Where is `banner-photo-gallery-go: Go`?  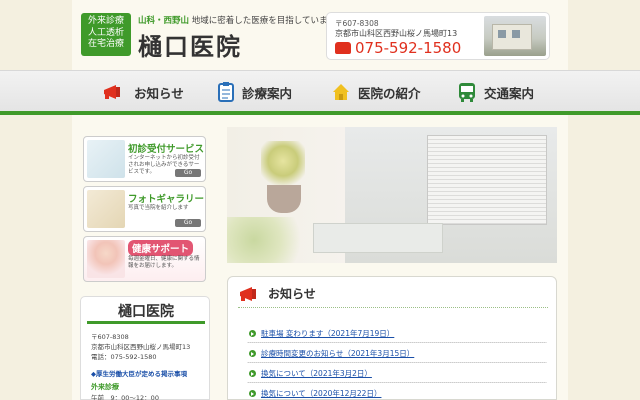 banner-photo-gallery-go: Go is located at coordinates (188, 223).